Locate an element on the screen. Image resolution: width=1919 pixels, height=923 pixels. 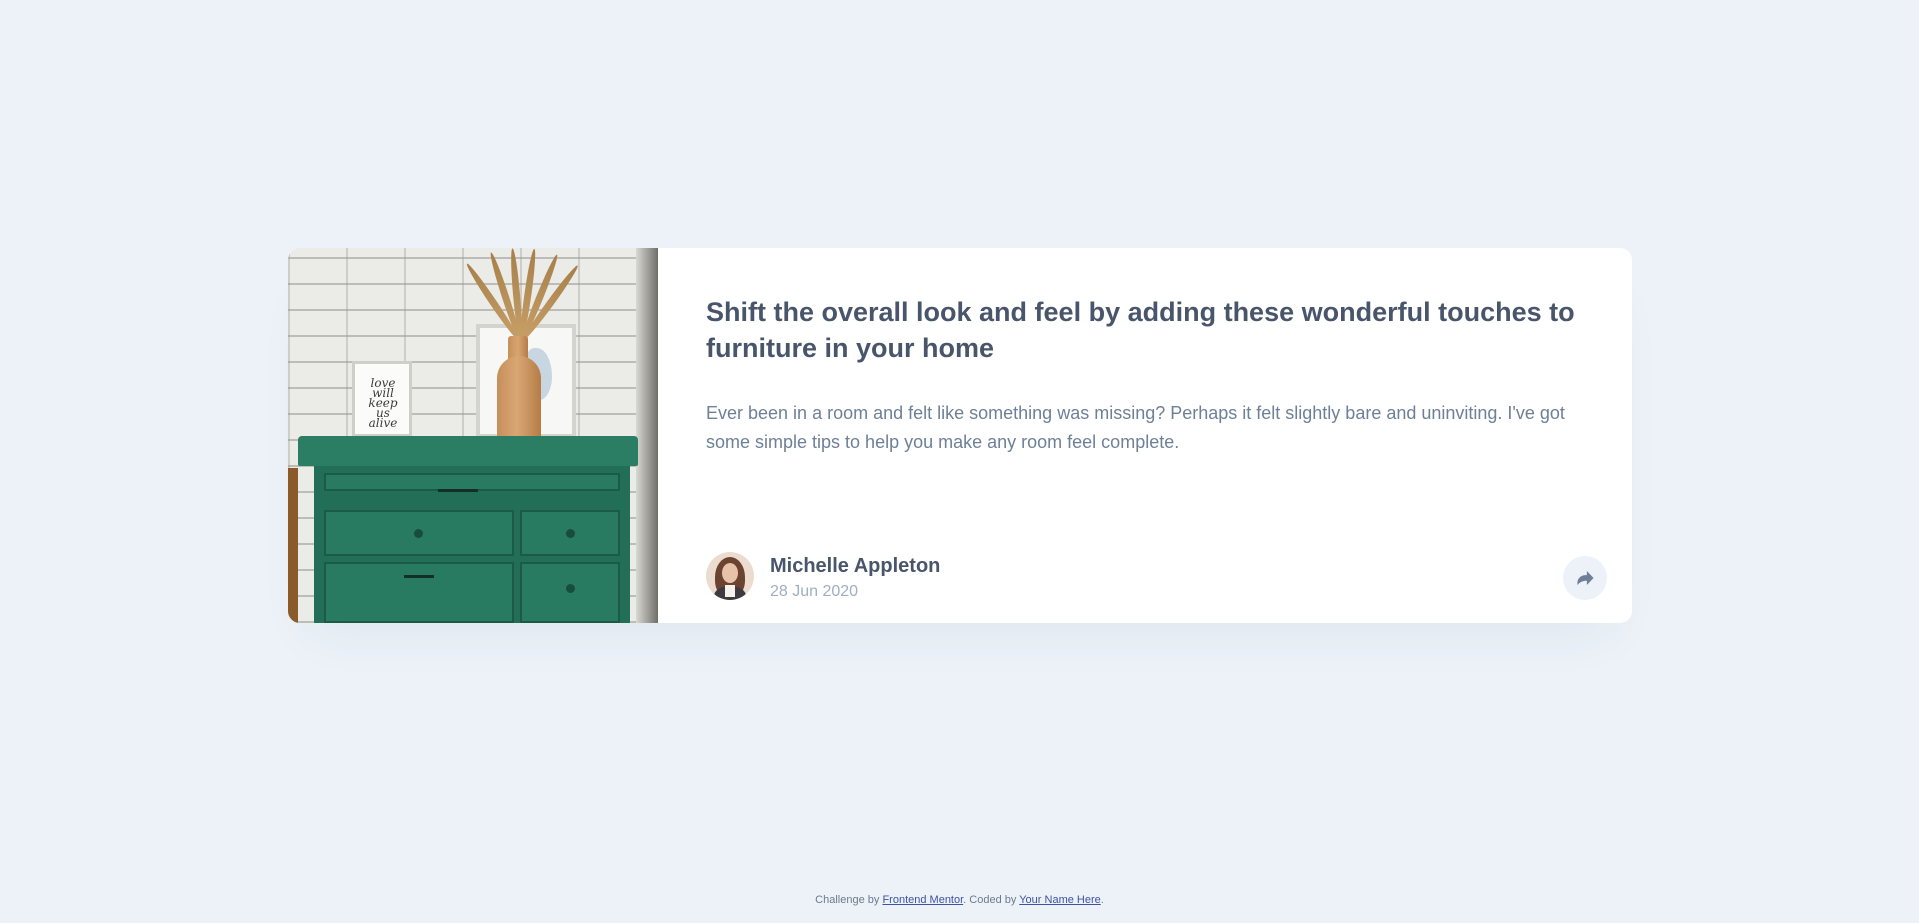
dresser-top is located at coordinates (468, 451).